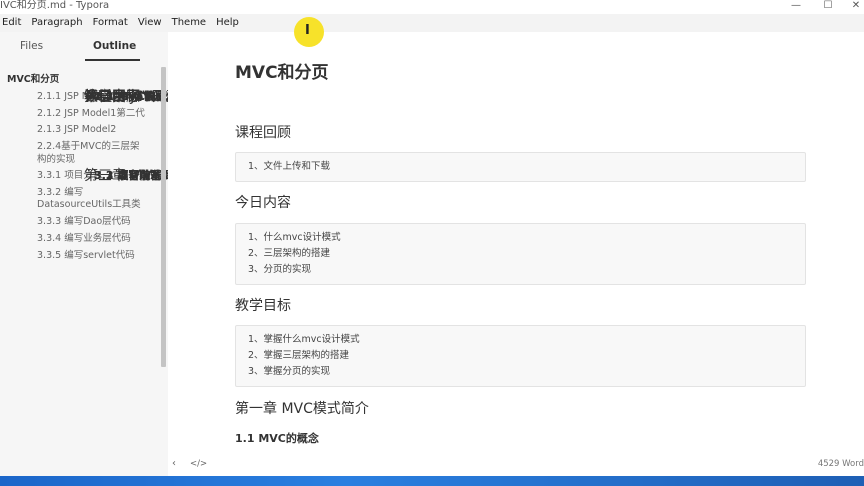 The height and width of the screenshot is (486, 864). What do you see at coordinates (110, 23) in the screenshot?
I see `menu-format: Format` at bounding box center [110, 23].